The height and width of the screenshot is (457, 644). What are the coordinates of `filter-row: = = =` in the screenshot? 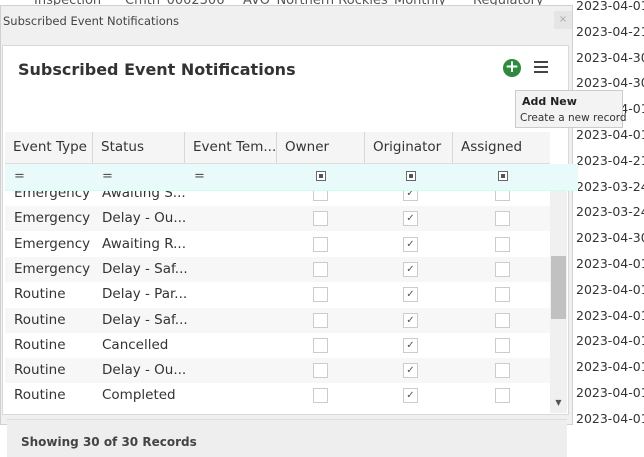 It's located at (291, 177).